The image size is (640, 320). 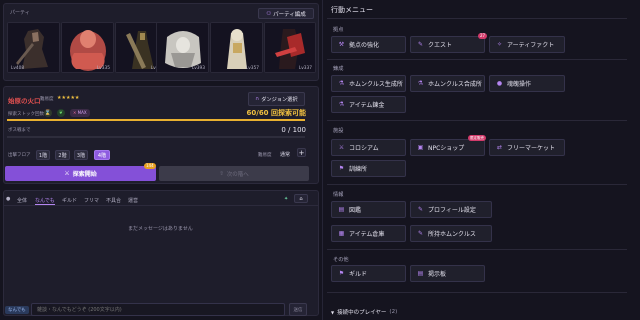 I want to click on party-member-1: Lv408, so click(x=33, y=47).